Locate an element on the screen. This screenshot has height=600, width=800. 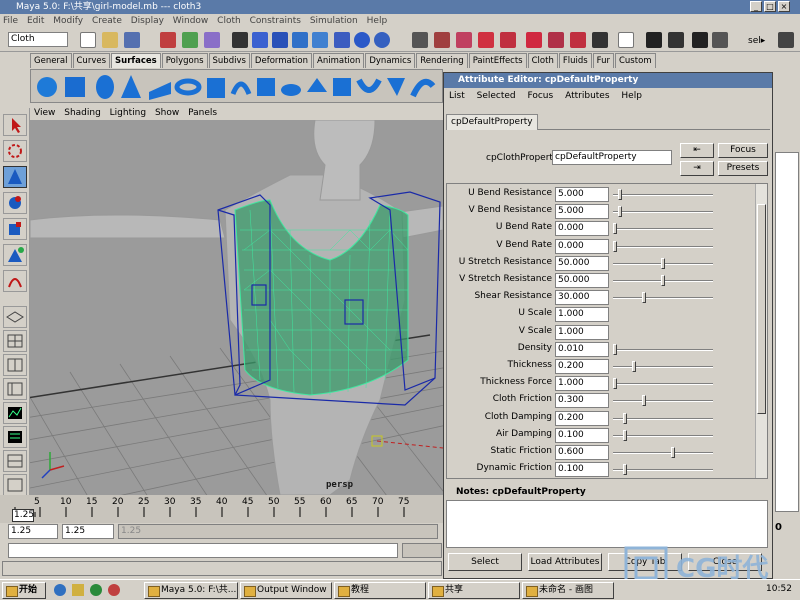
command-input is located at coordinates (203, 550).